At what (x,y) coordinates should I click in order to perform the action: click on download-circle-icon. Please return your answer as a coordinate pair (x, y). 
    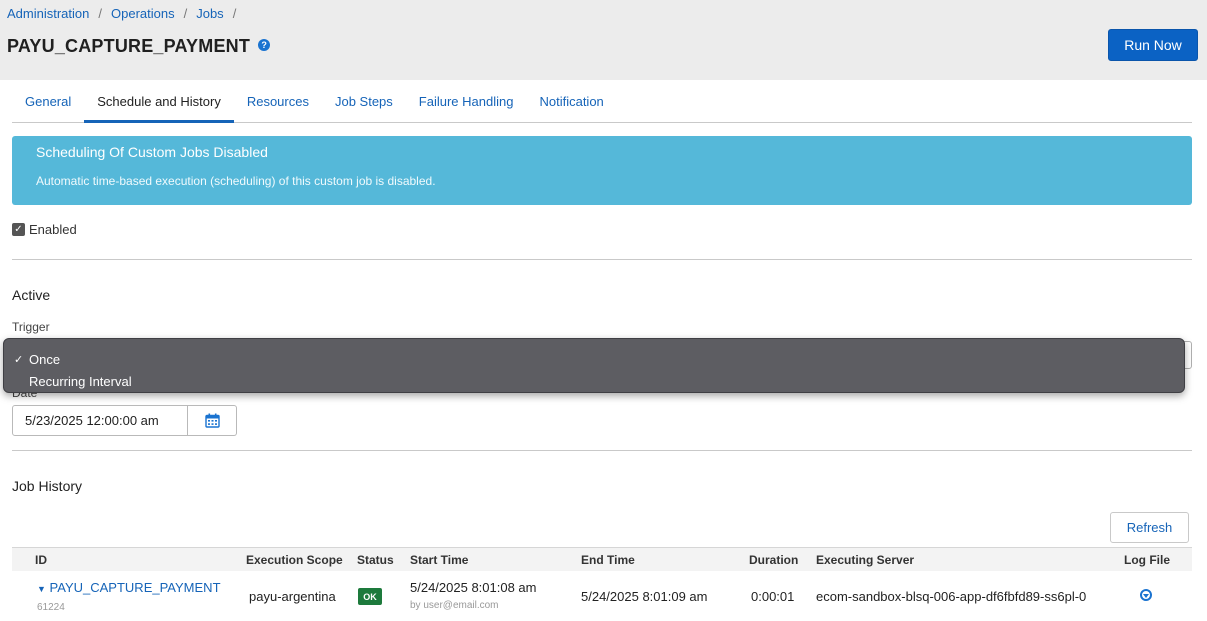
    Looking at the image, I should click on (1146, 595).